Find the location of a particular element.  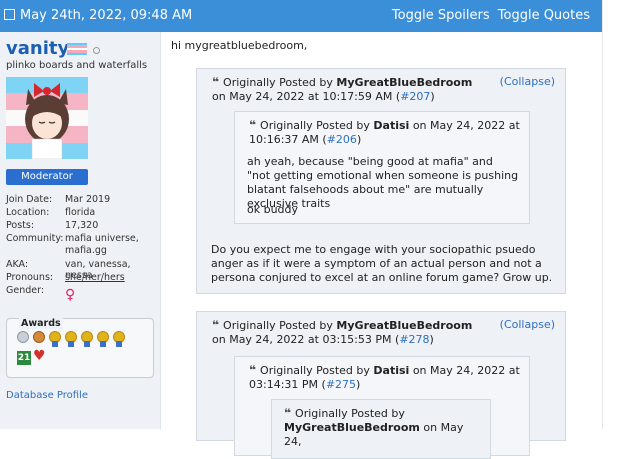

quote-datetime: 2022 at 03:15:53 PM is located at coordinates (334, 339).